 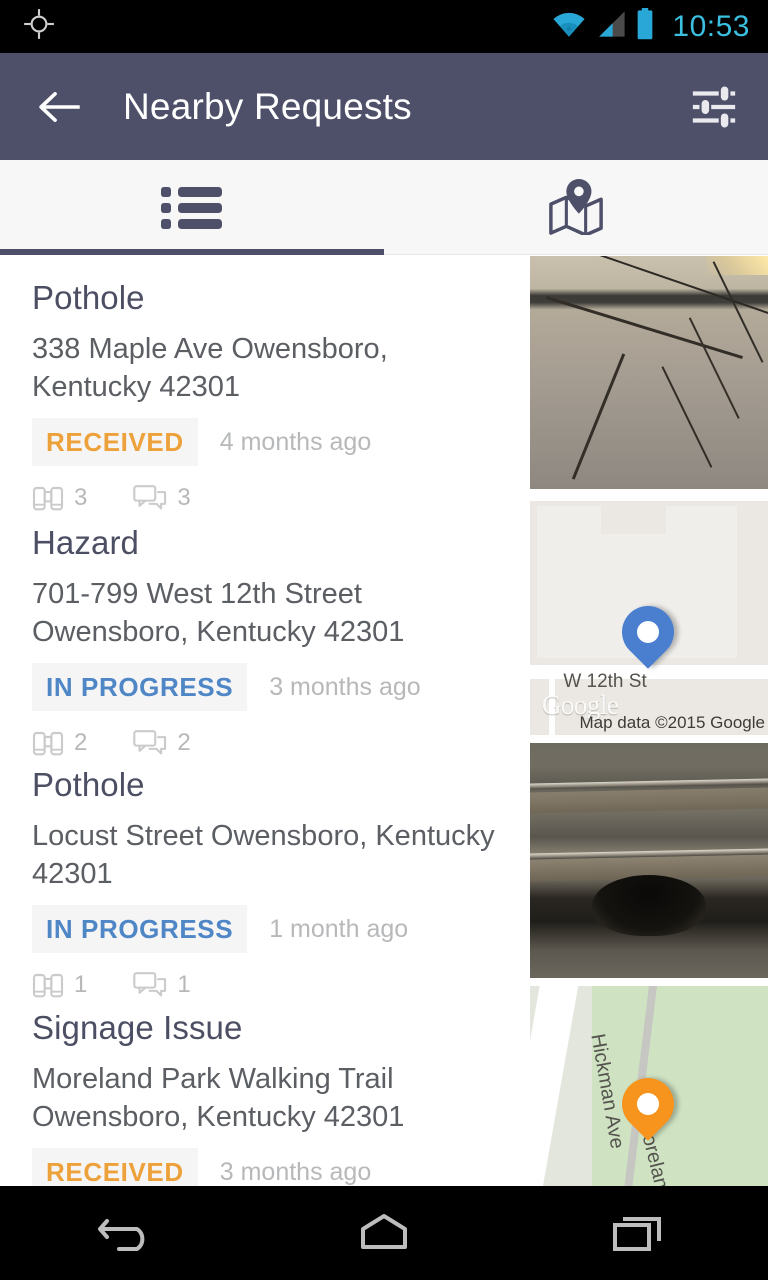 What do you see at coordinates (711, 26) in the screenshot?
I see `status-bar-clock: 10:53` at bounding box center [711, 26].